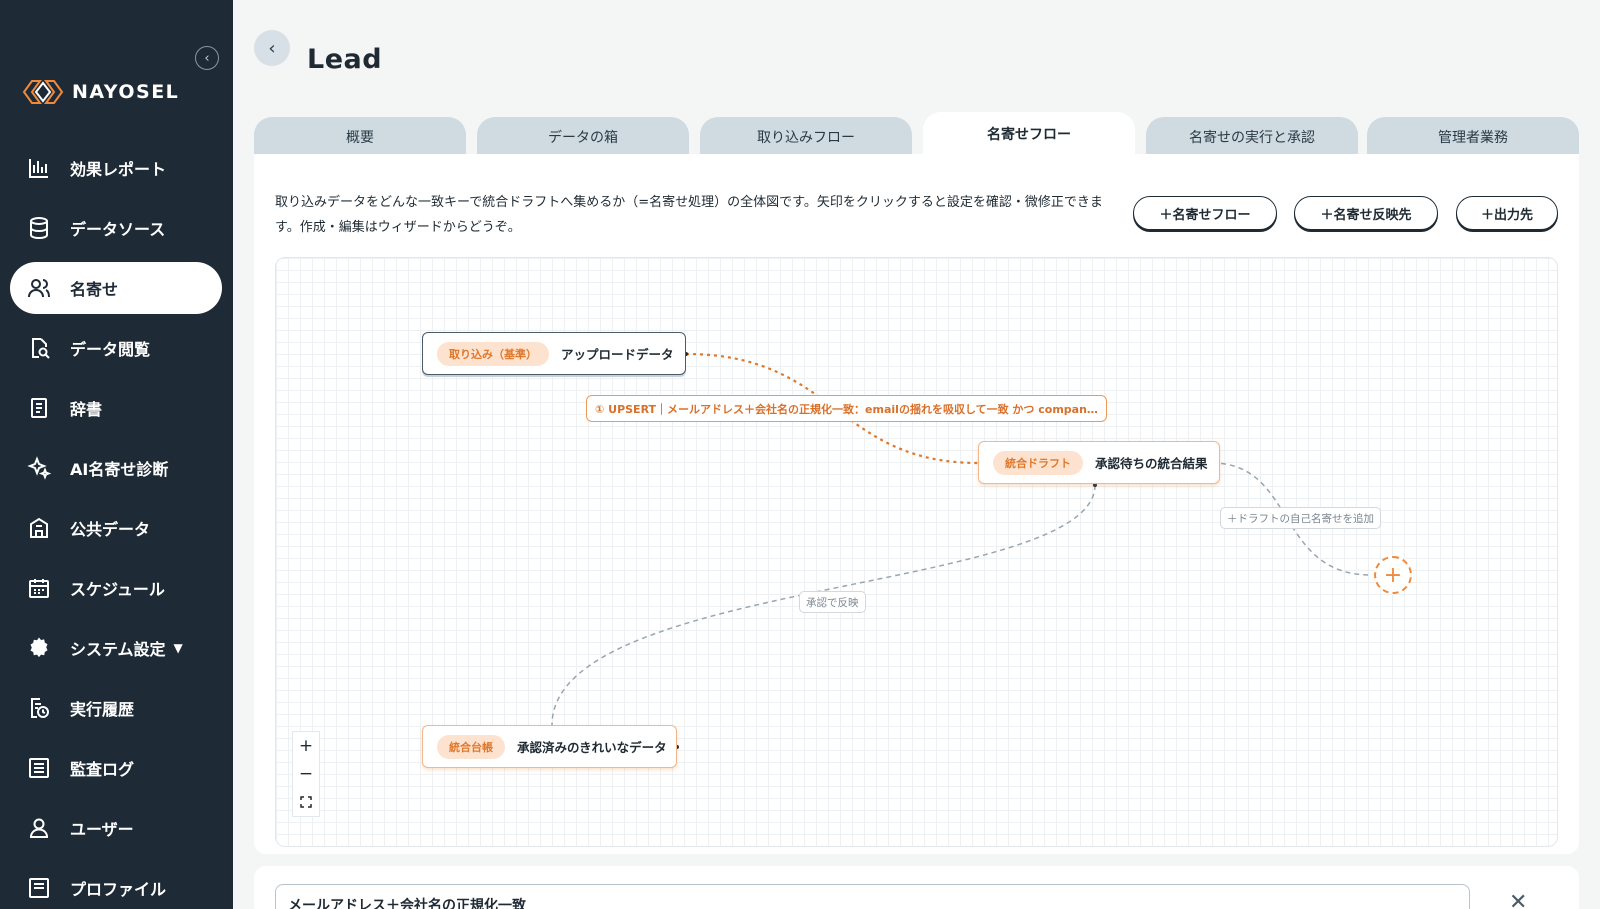 The height and width of the screenshot is (909, 1600). I want to click on database-icon, so click(39, 228).